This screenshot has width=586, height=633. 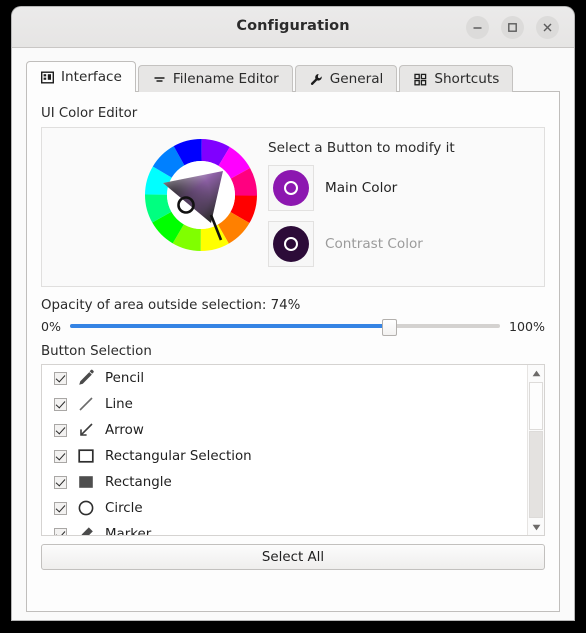 What do you see at coordinates (361, 148) in the screenshot?
I see `select-button-instruction: Select a Button to modify it` at bounding box center [361, 148].